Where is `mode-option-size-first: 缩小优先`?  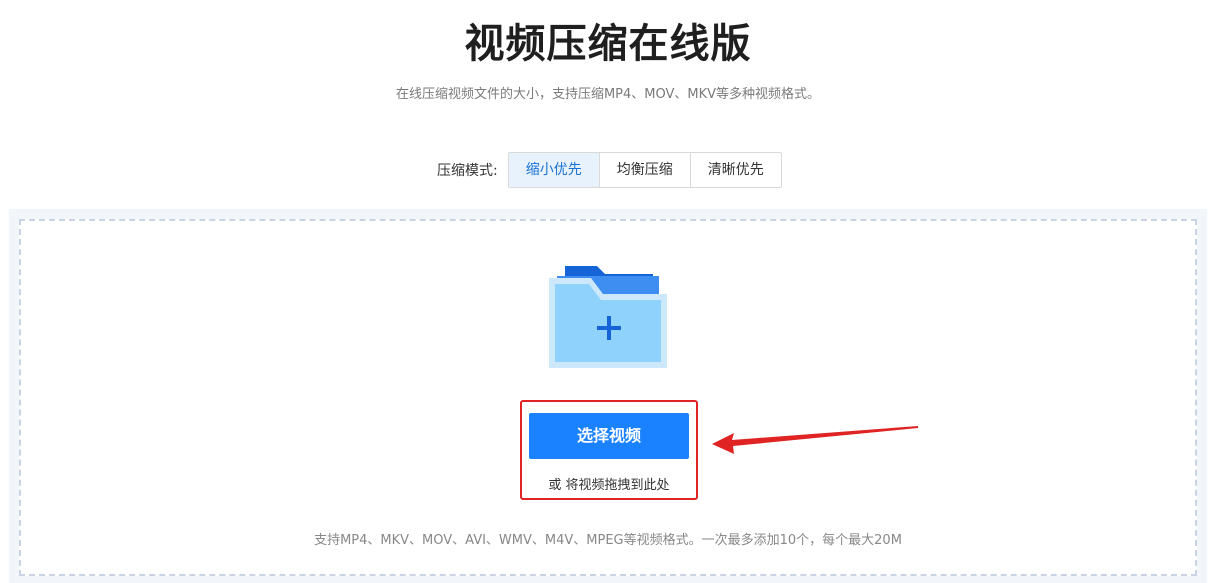
mode-option-size-first: 缩小优先 is located at coordinates (553, 170).